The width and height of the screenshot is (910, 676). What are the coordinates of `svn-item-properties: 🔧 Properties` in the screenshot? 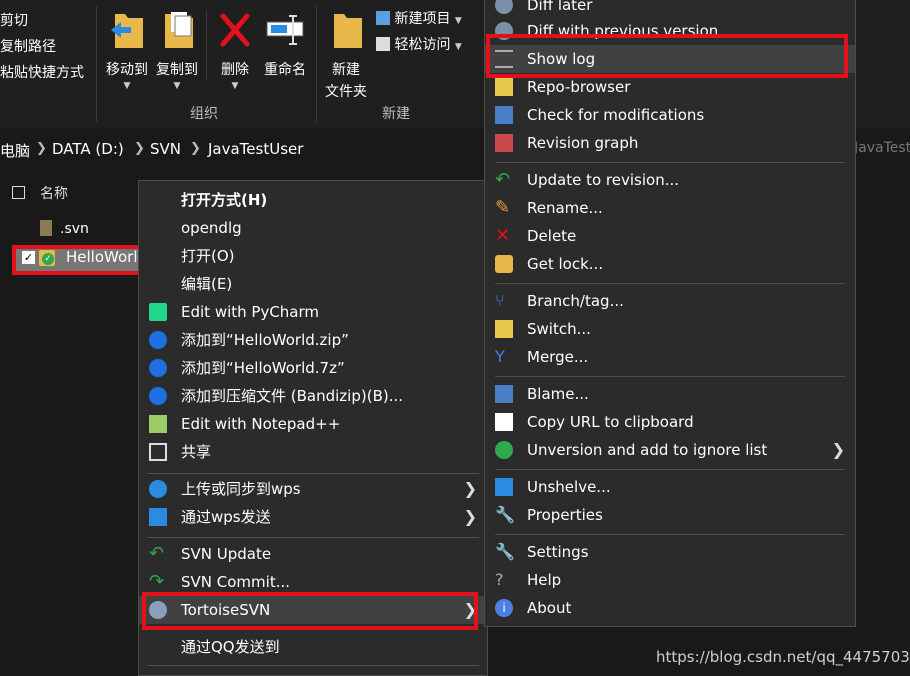 It's located at (670, 515).